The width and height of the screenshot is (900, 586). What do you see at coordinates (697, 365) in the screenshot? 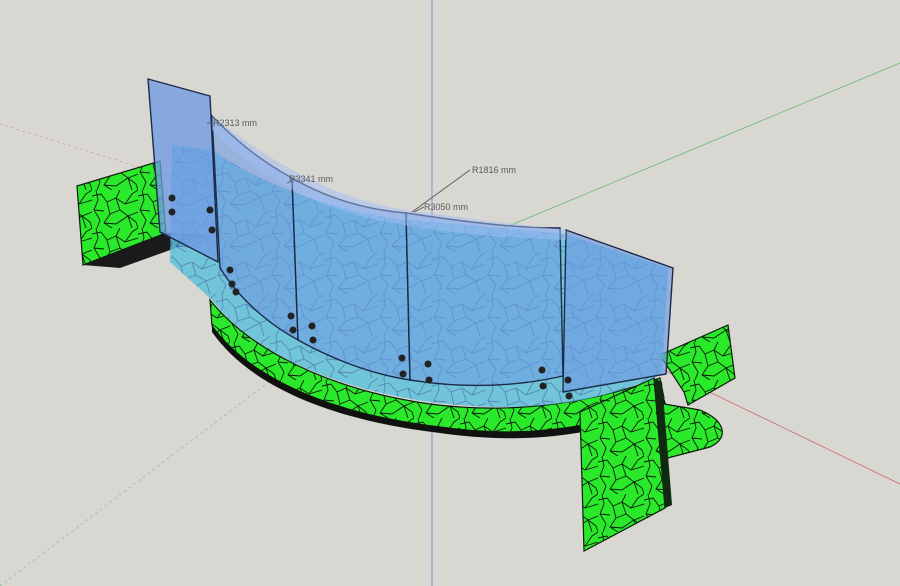
I see `right-rear-plate` at bounding box center [697, 365].